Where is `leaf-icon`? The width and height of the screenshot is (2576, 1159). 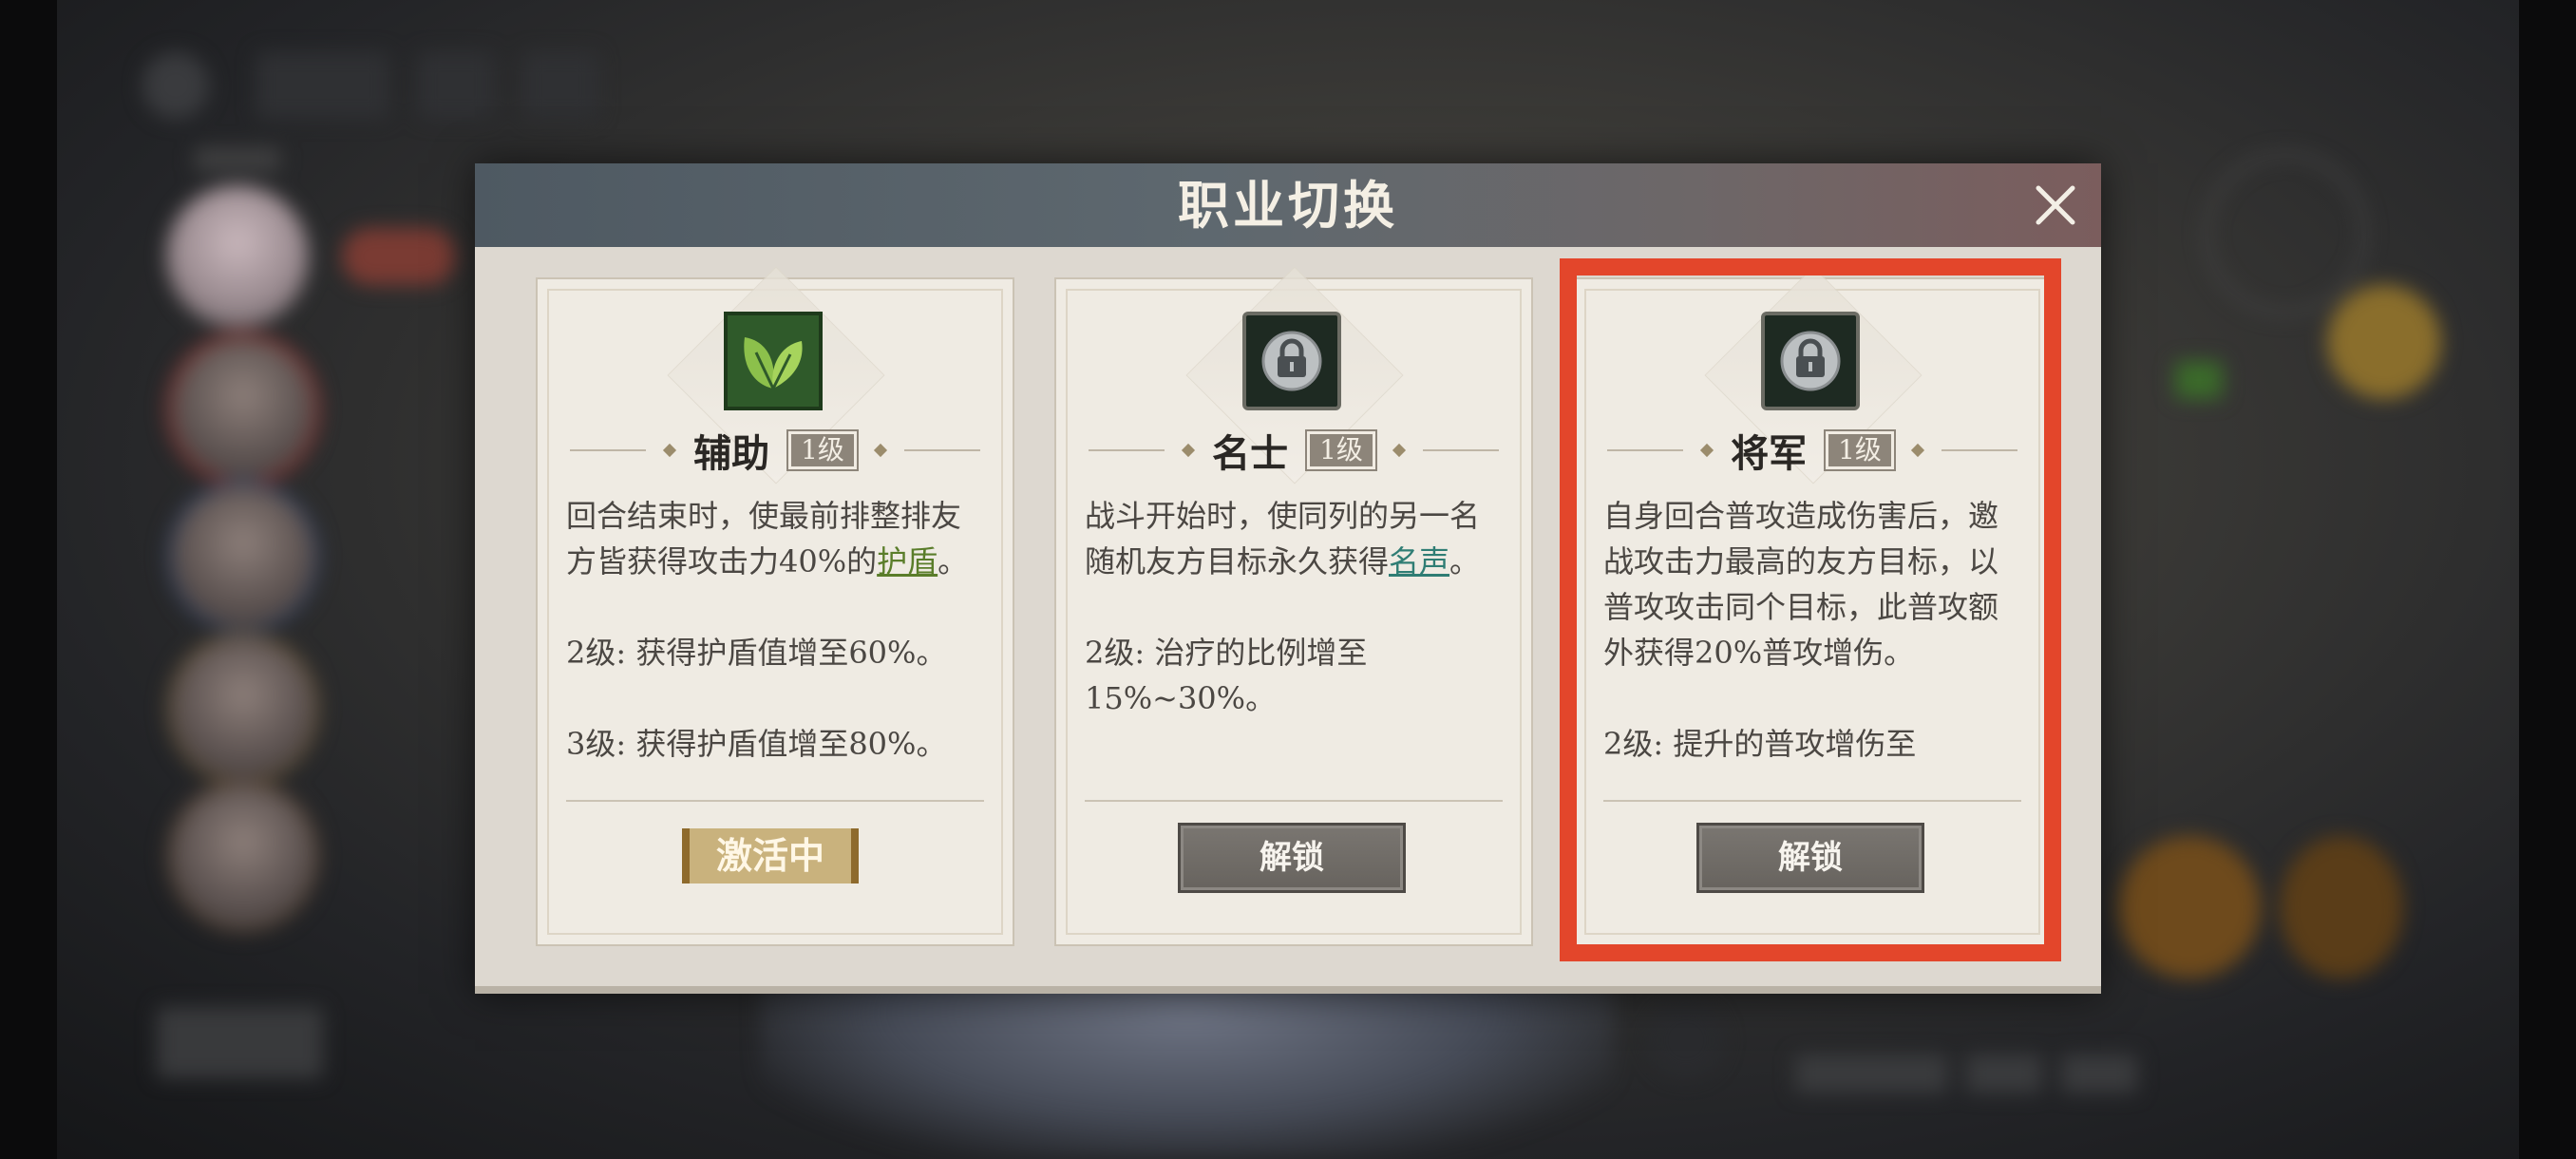 leaf-icon is located at coordinates (773, 361).